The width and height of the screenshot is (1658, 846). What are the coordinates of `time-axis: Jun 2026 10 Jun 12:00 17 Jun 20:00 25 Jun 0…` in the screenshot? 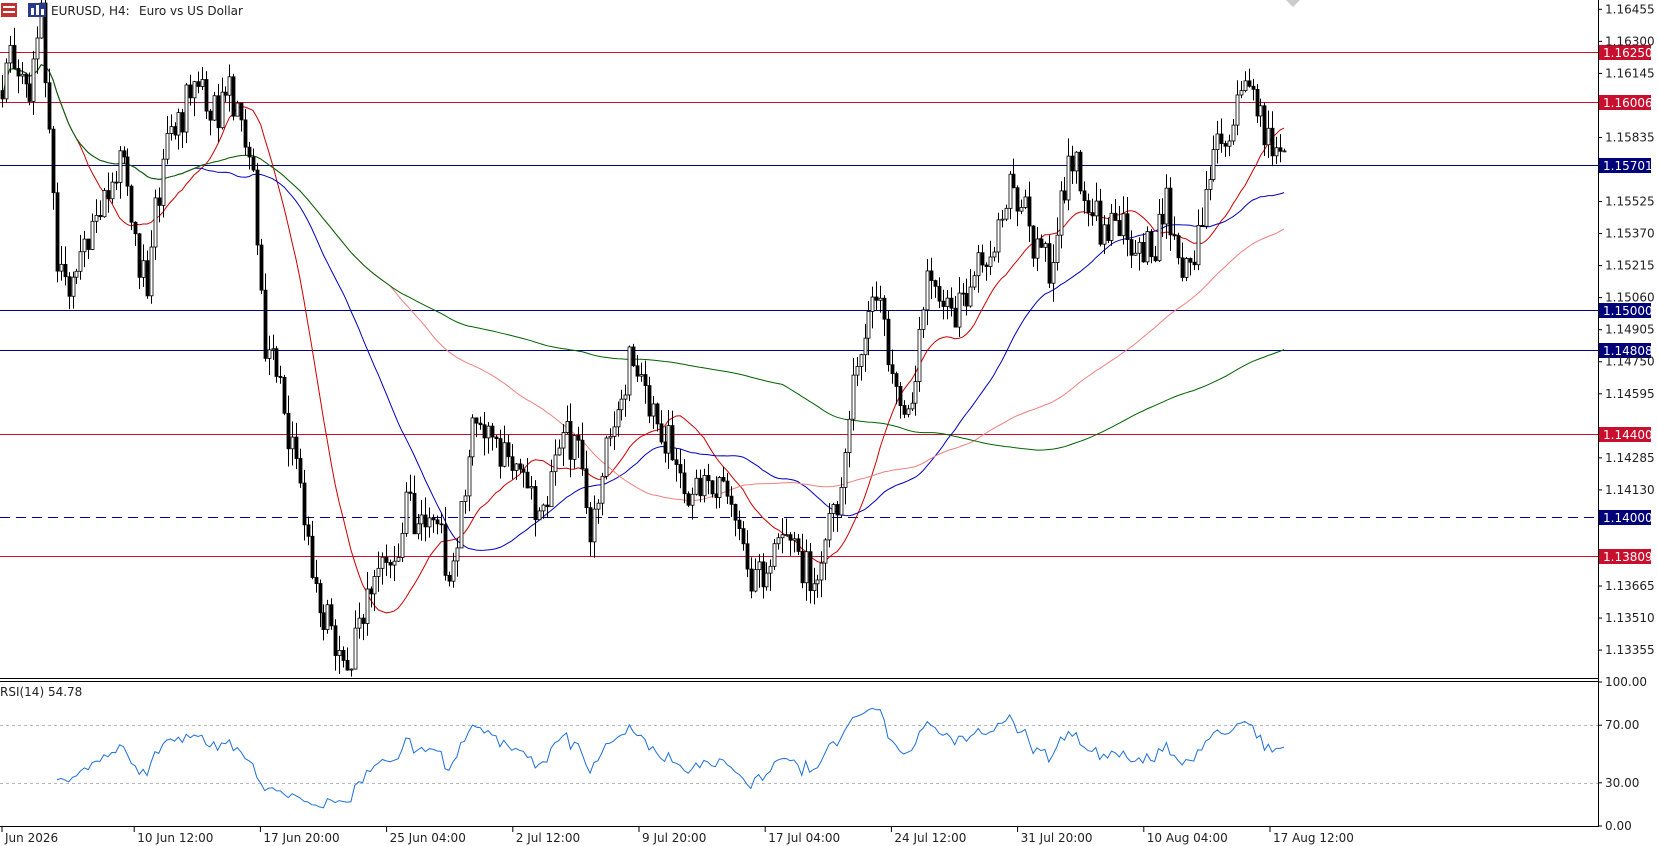 It's located at (677, 836).